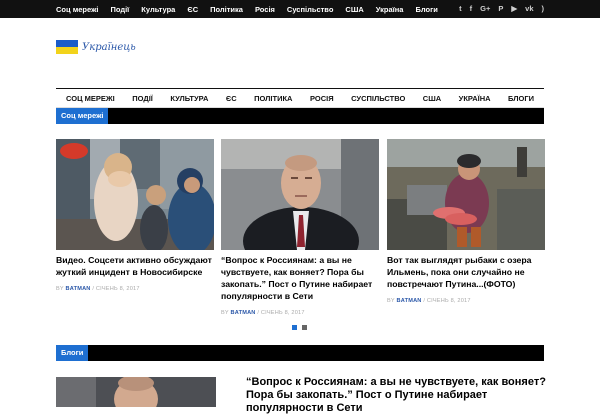 This screenshot has width=600, height=415. I want to click on blog-thumbnail, so click(136, 392).